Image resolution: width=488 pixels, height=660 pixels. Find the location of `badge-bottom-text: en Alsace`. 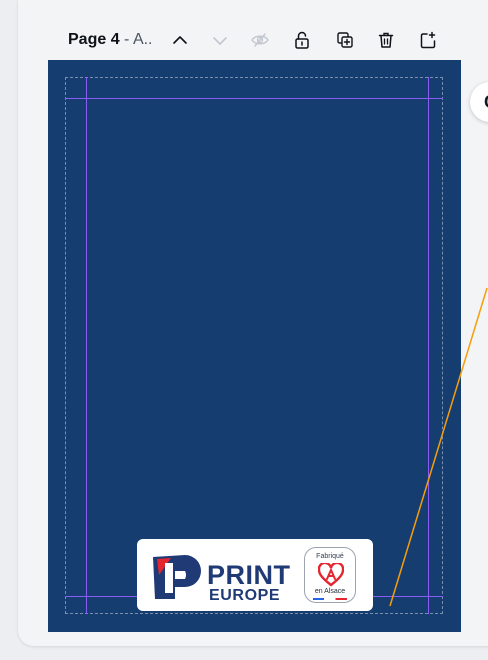

badge-bottom-text: en Alsace is located at coordinates (330, 591).